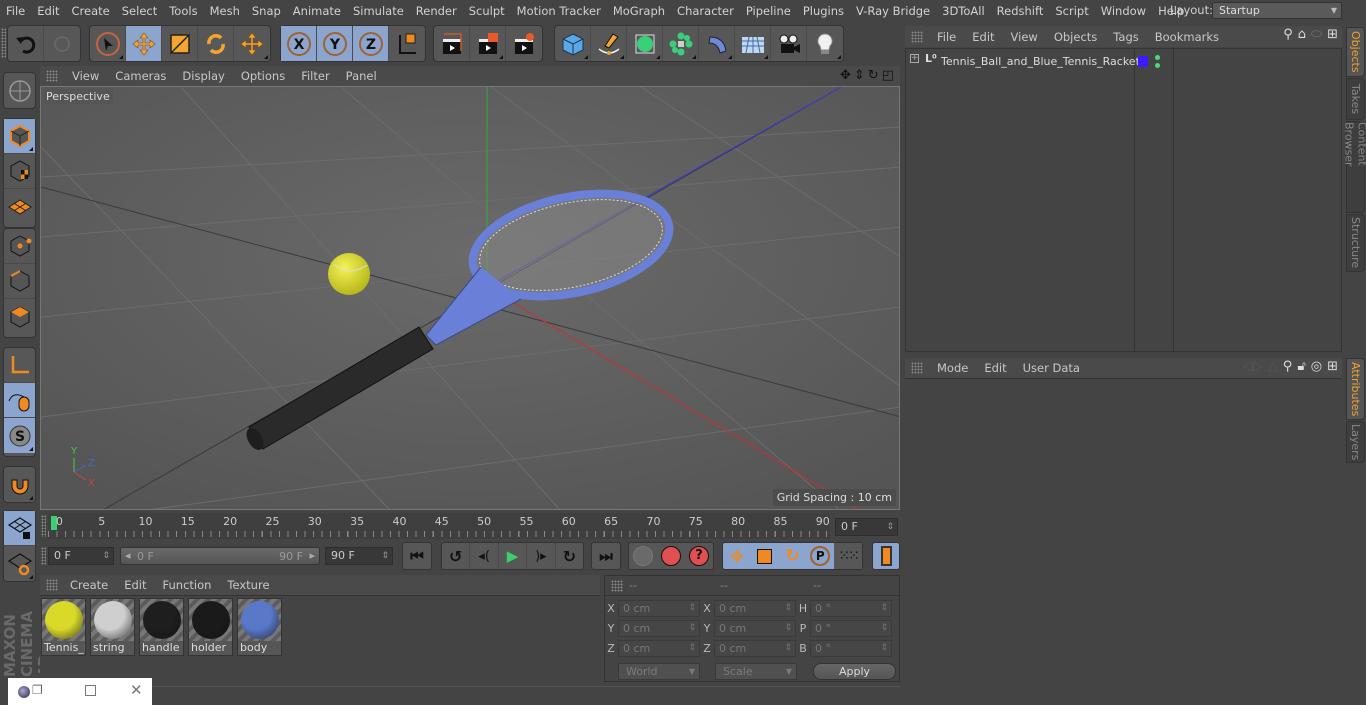  I want to click on start-frame-field: 0 F, so click(81, 556).